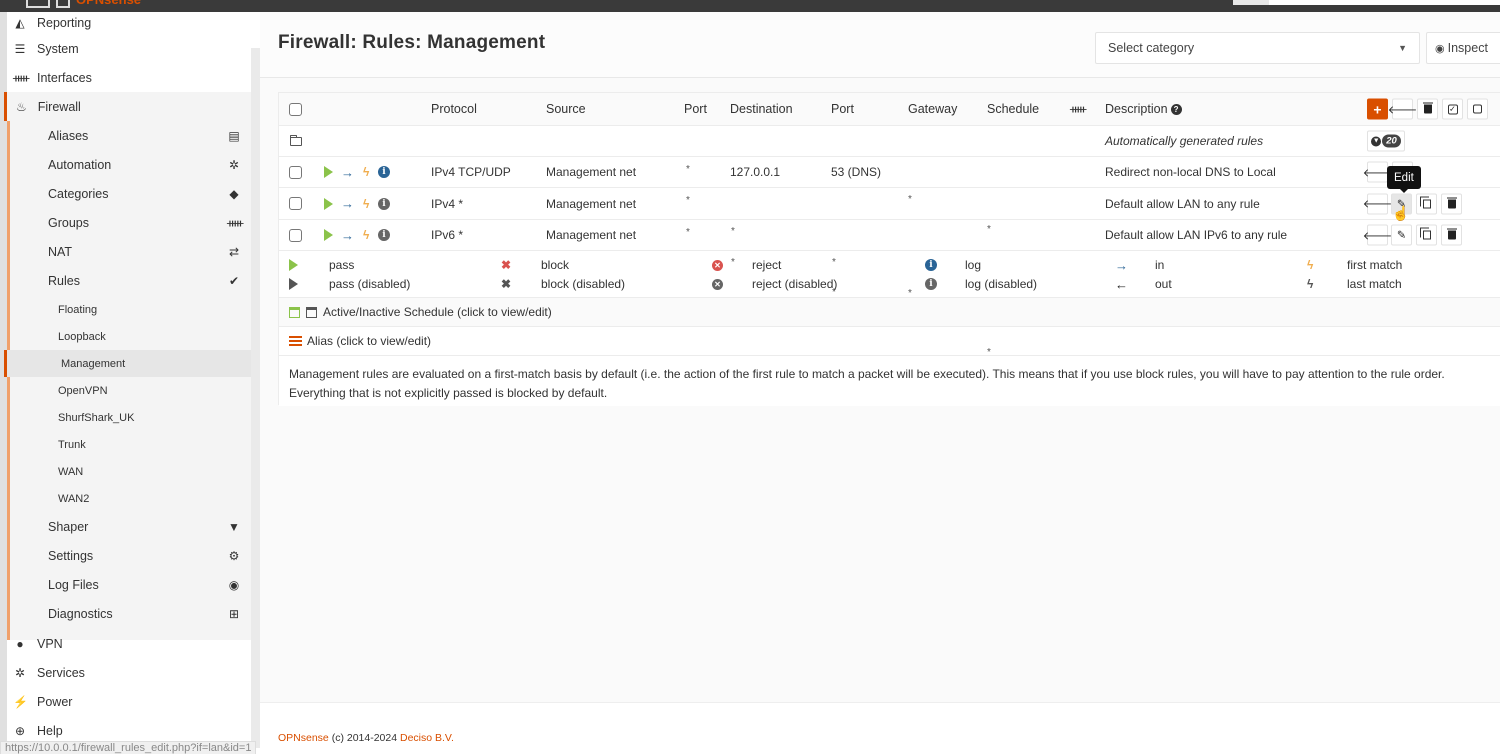 This screenshot has height=754, width=1500. What do you see at coordinates (1463, 48) in the screenshot?
I see `inspect-button: ◉ Inspect` at bounding box center [1463, 48].